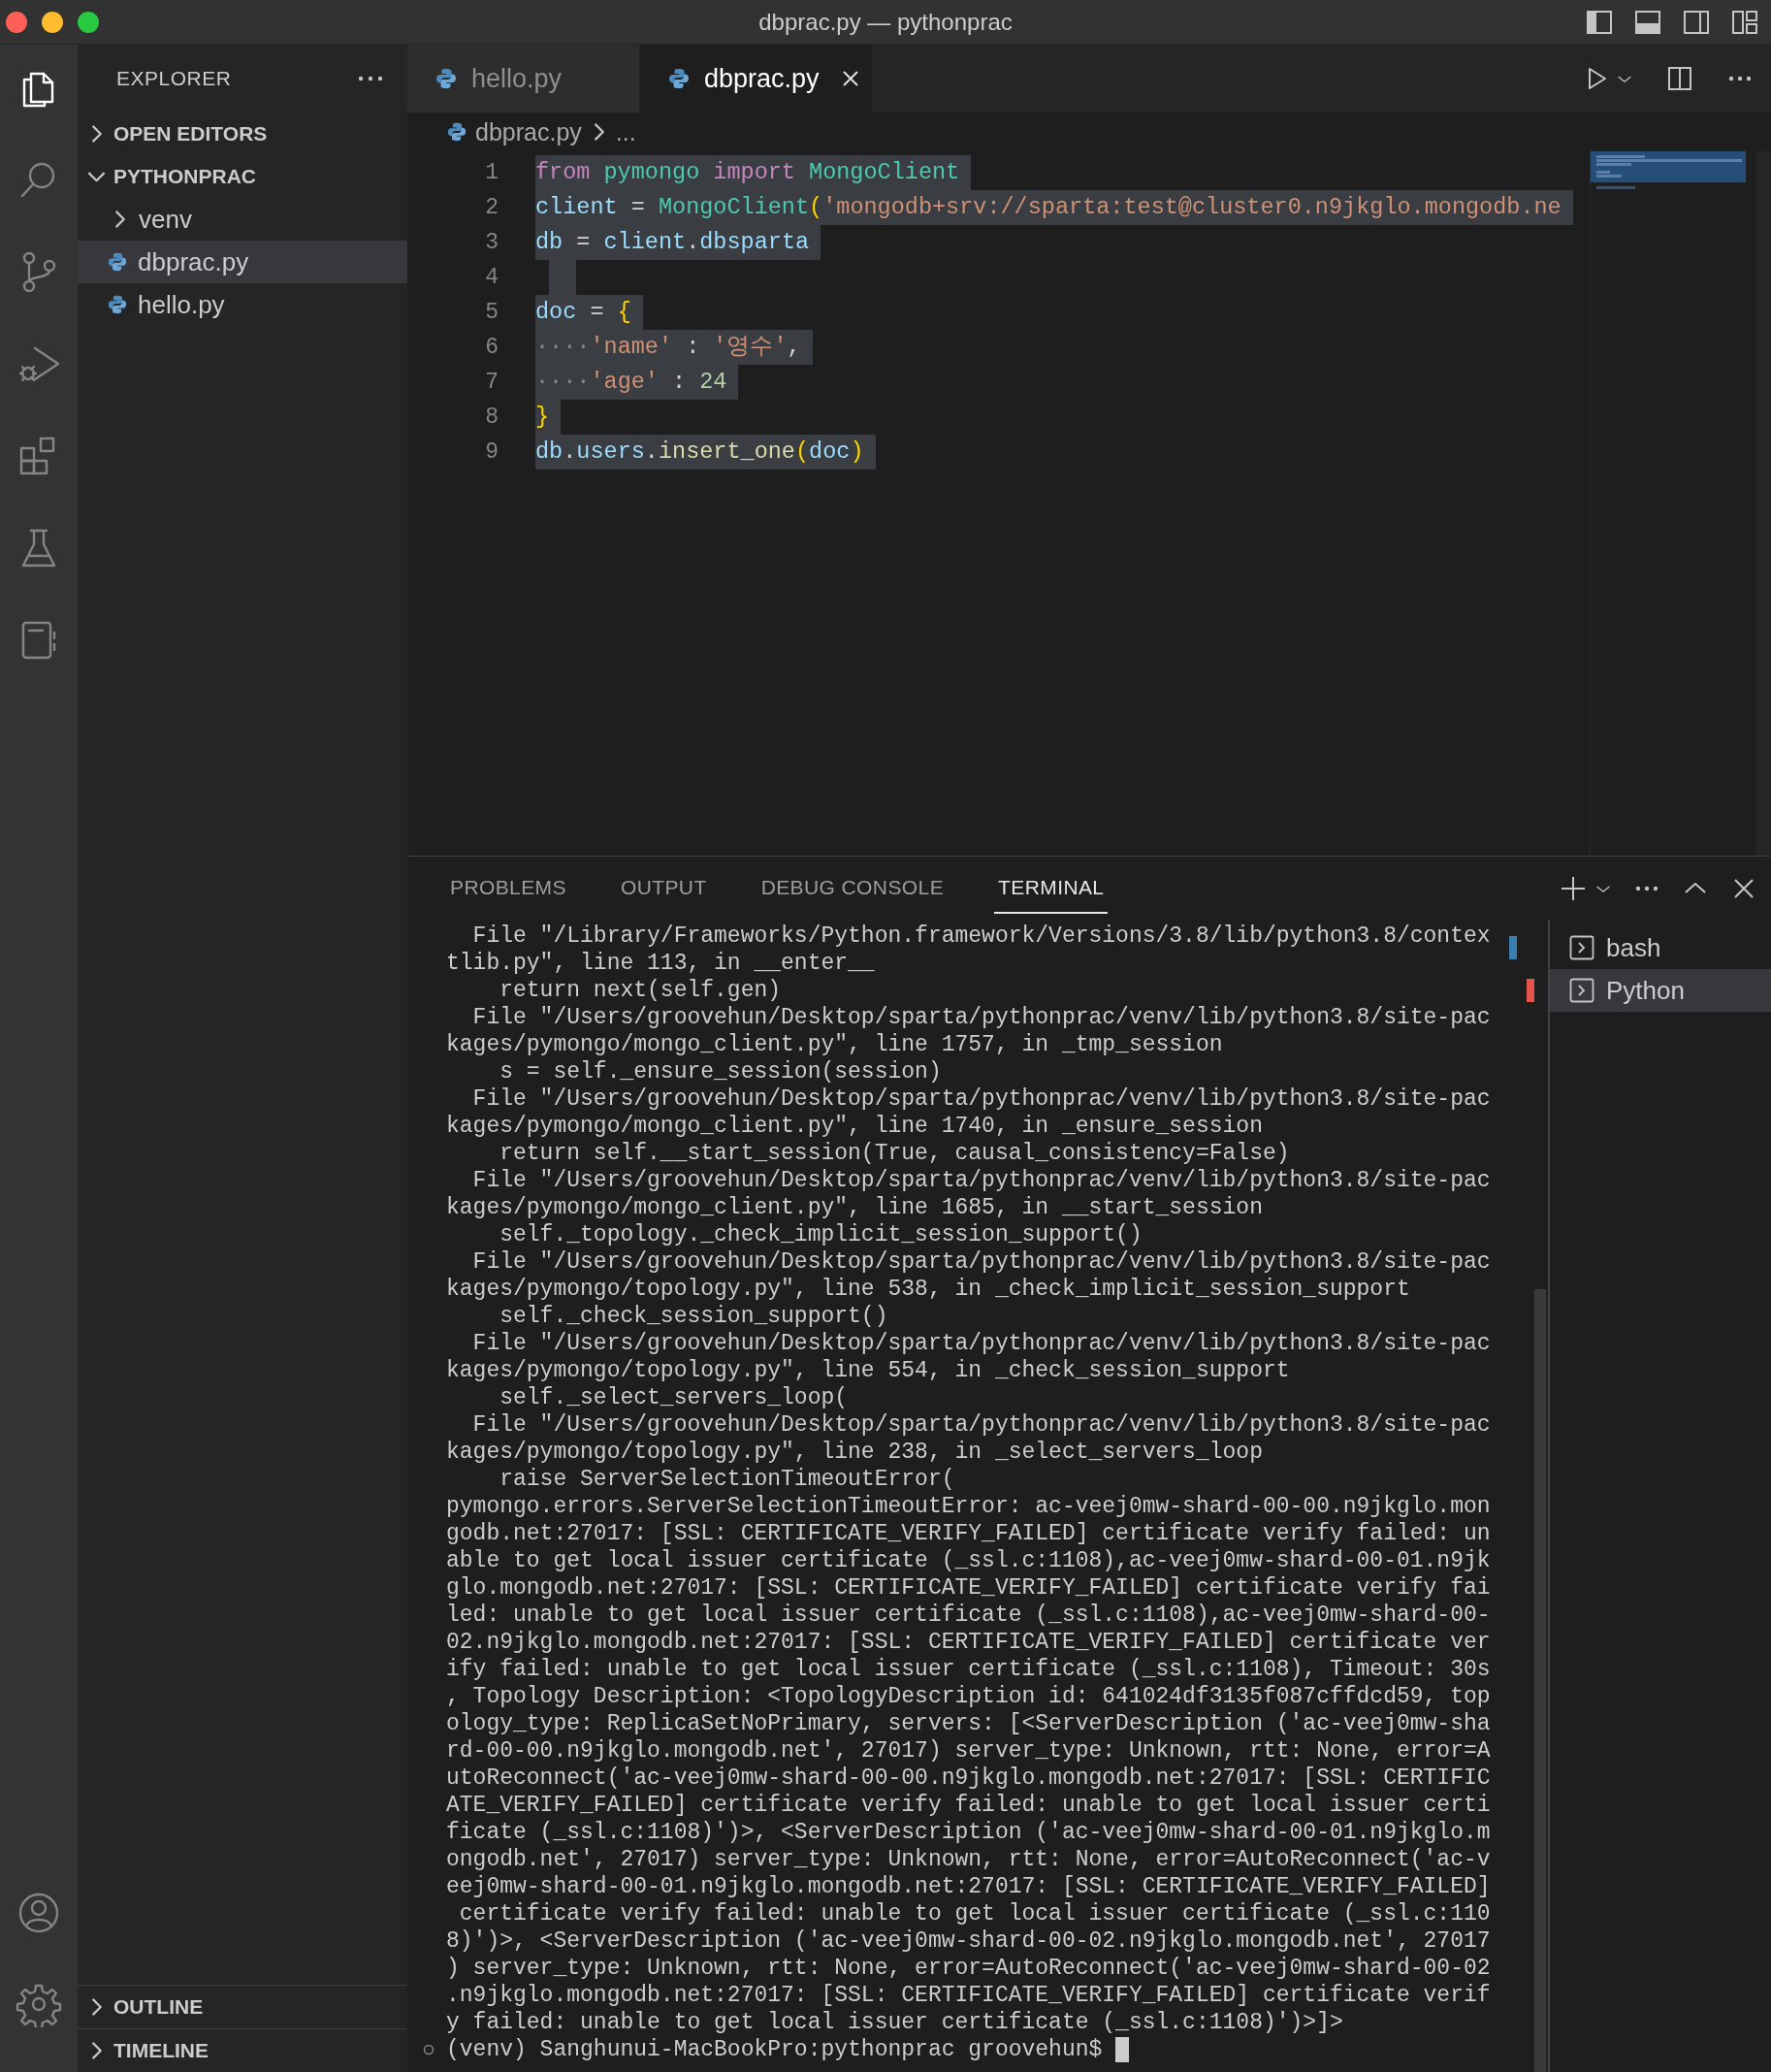 The image size is (1771, 2072). What do you see at coordinates (242, 176) in the screenshot?
I see `section-header: PYTHONPRAC` at bounding box center [242, 176].